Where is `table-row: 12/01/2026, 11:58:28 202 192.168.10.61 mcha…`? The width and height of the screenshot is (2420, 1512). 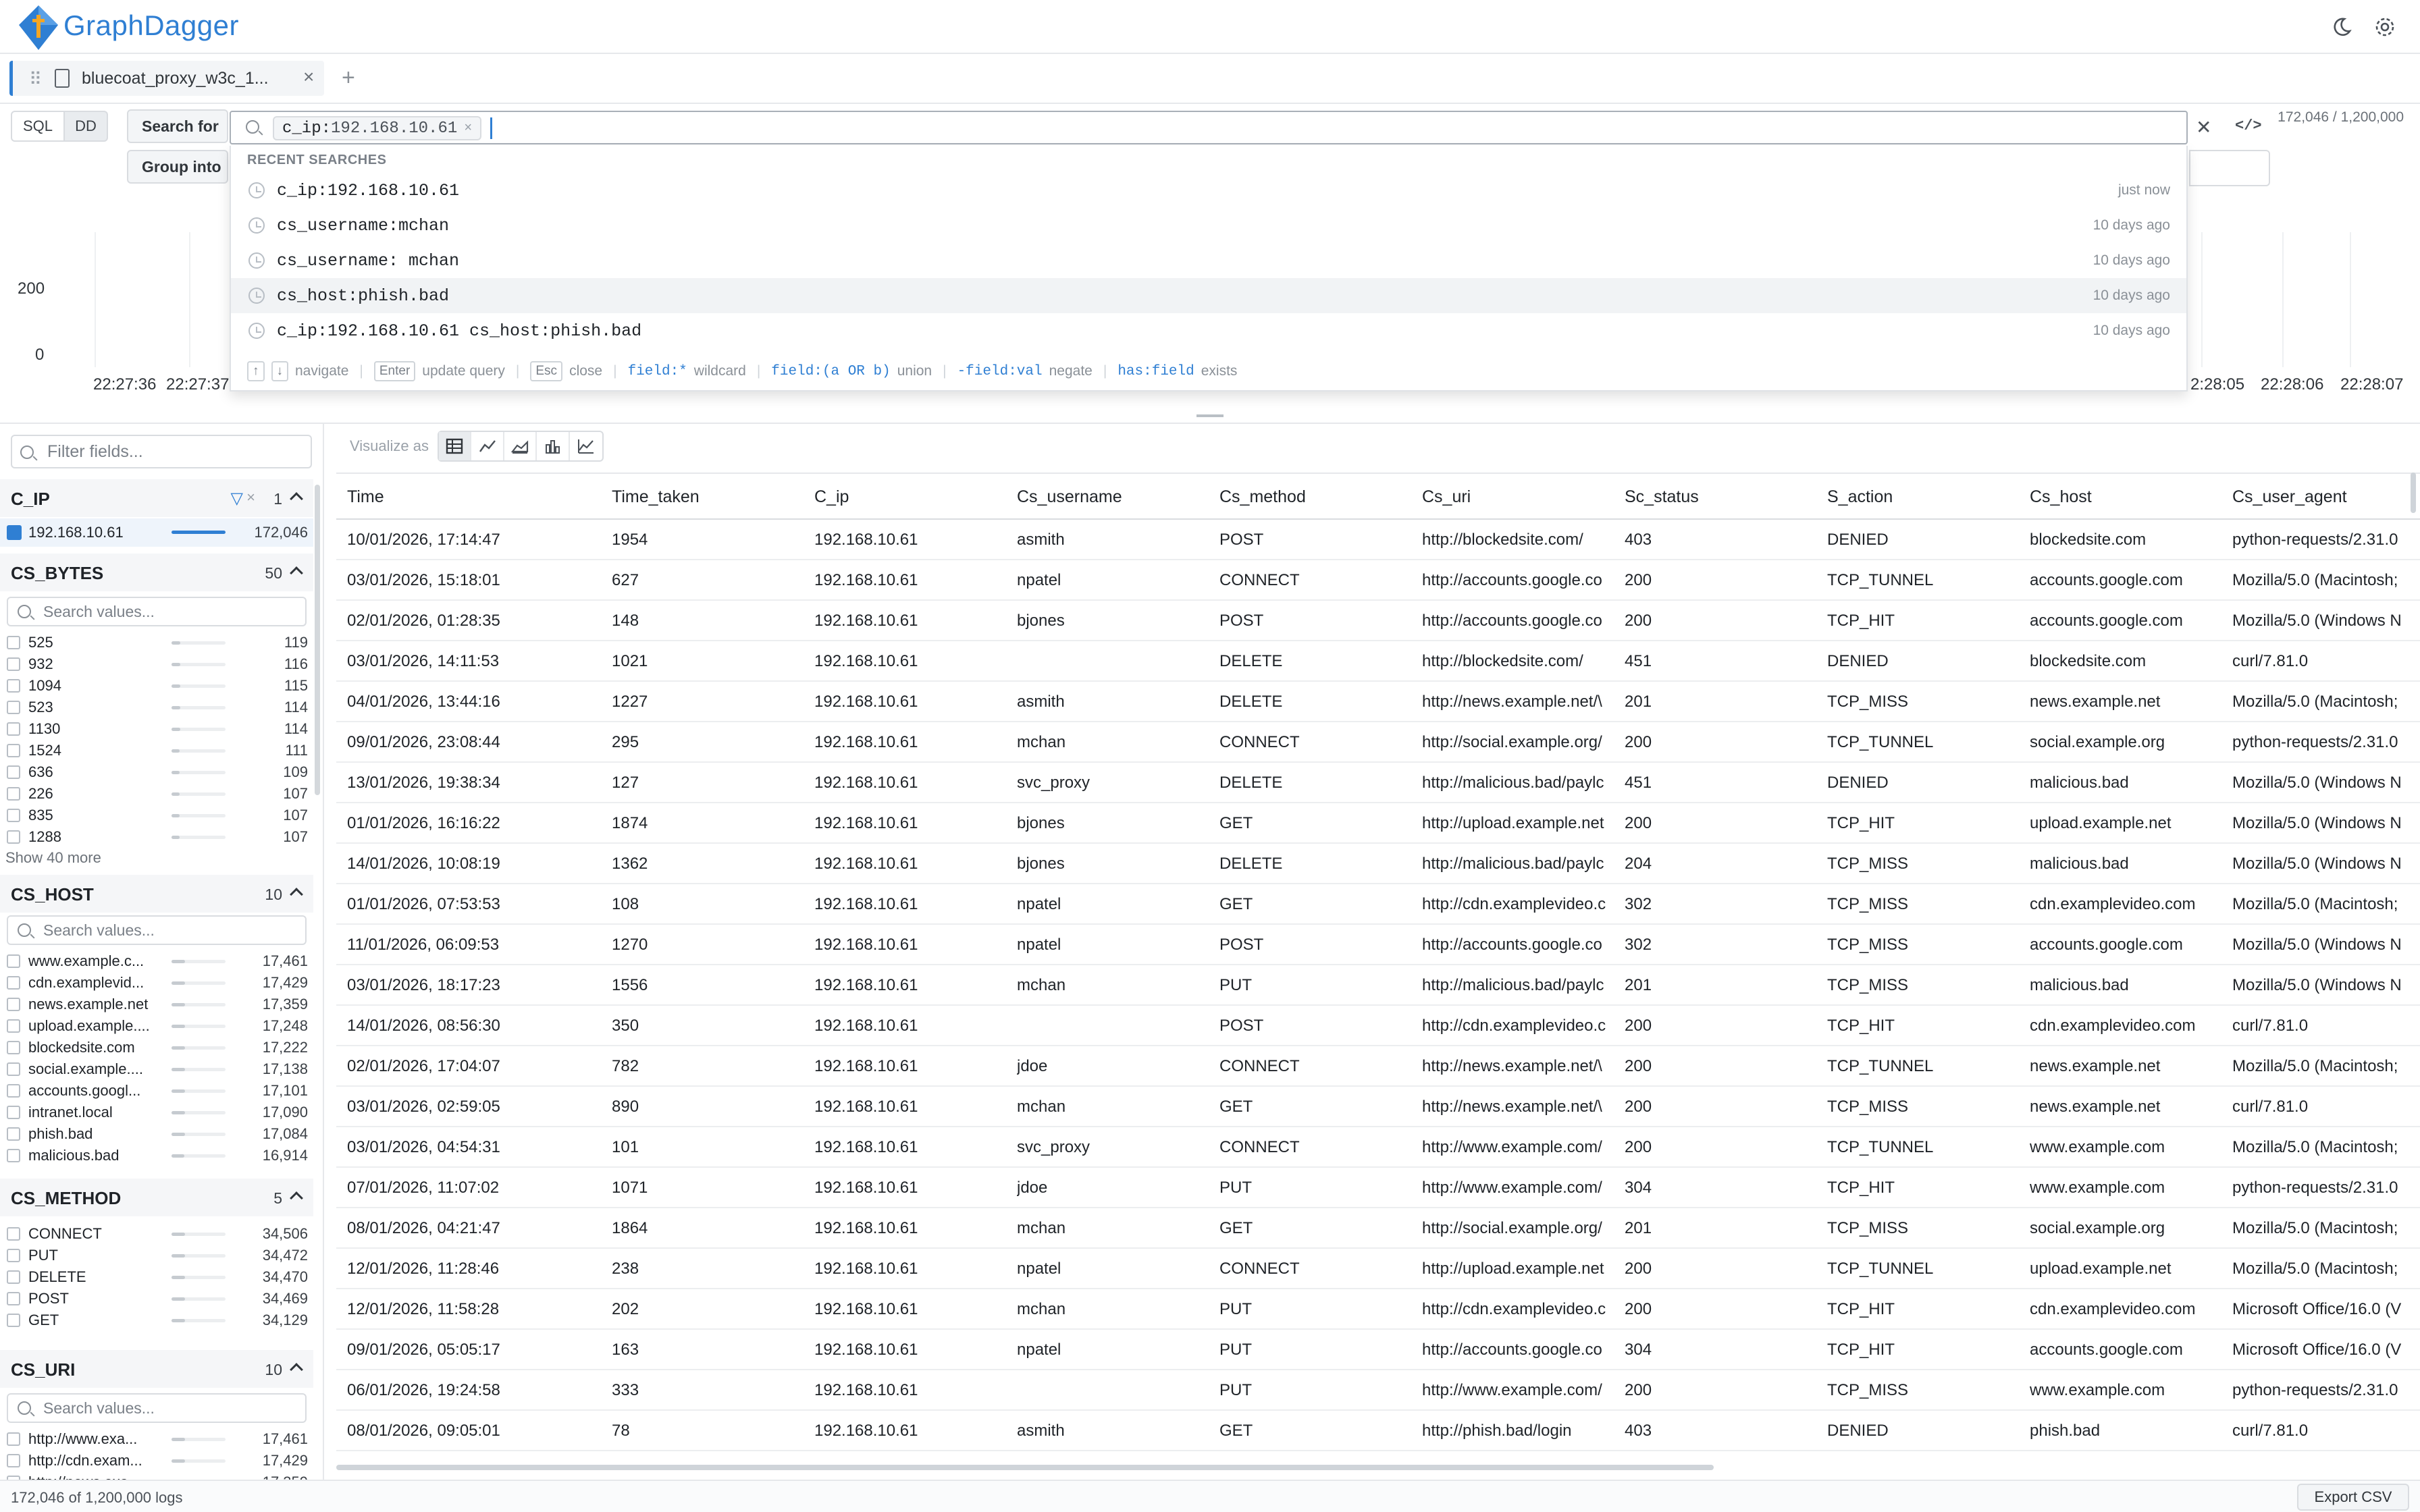
table-row: 12/01/2026, 11:58:28 202 192.168.10.61 mcha… is located at coordinates (1378, 1309).